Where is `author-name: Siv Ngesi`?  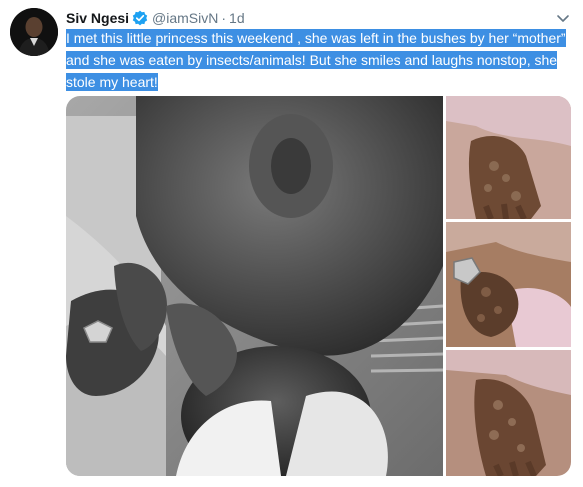 author-name: Siv Ngesi is located at coordinates (97, 18).